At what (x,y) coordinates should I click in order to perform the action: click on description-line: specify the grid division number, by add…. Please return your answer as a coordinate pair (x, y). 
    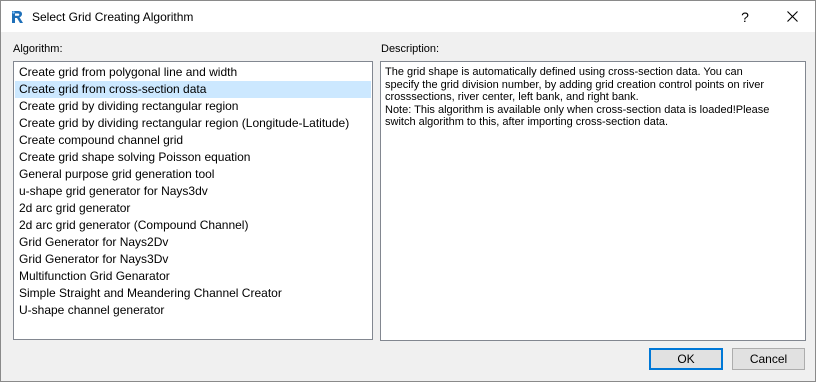
    Looking at the image, I should click on (575, 84).